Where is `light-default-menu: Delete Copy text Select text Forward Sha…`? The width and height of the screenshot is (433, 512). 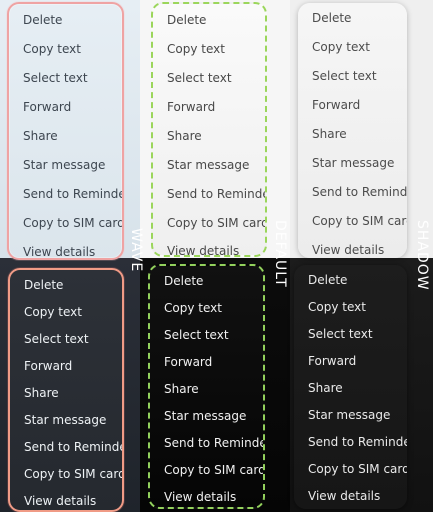 light-default-menu: Delete Copy text Select text Forward Sha… is located at coordinates (209, 129).